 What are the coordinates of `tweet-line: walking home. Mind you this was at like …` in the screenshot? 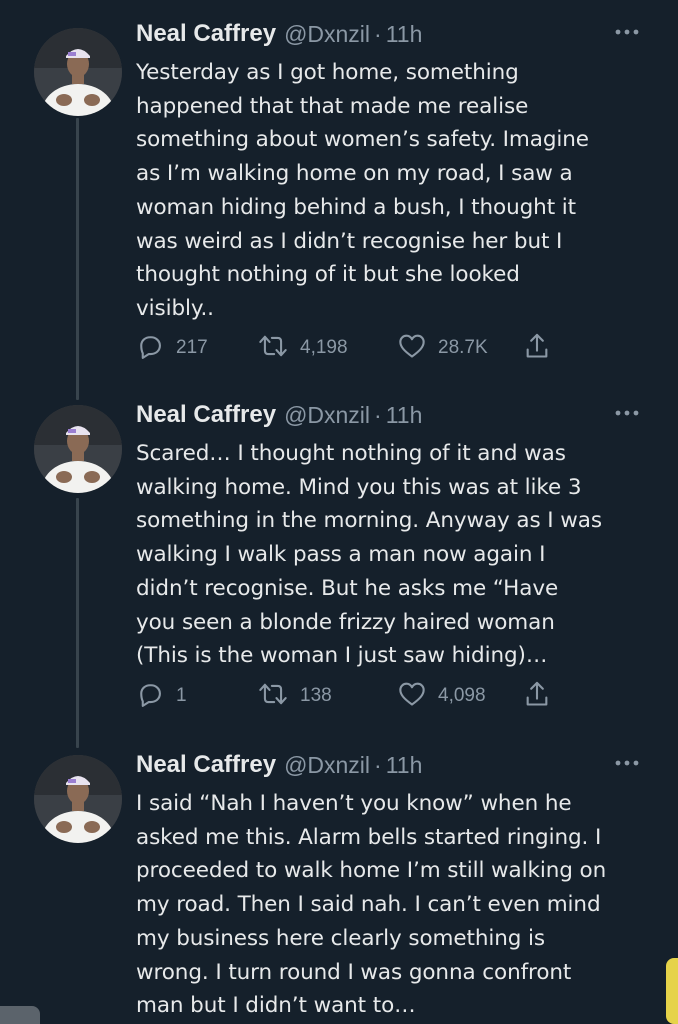 It's located at (359, 487).